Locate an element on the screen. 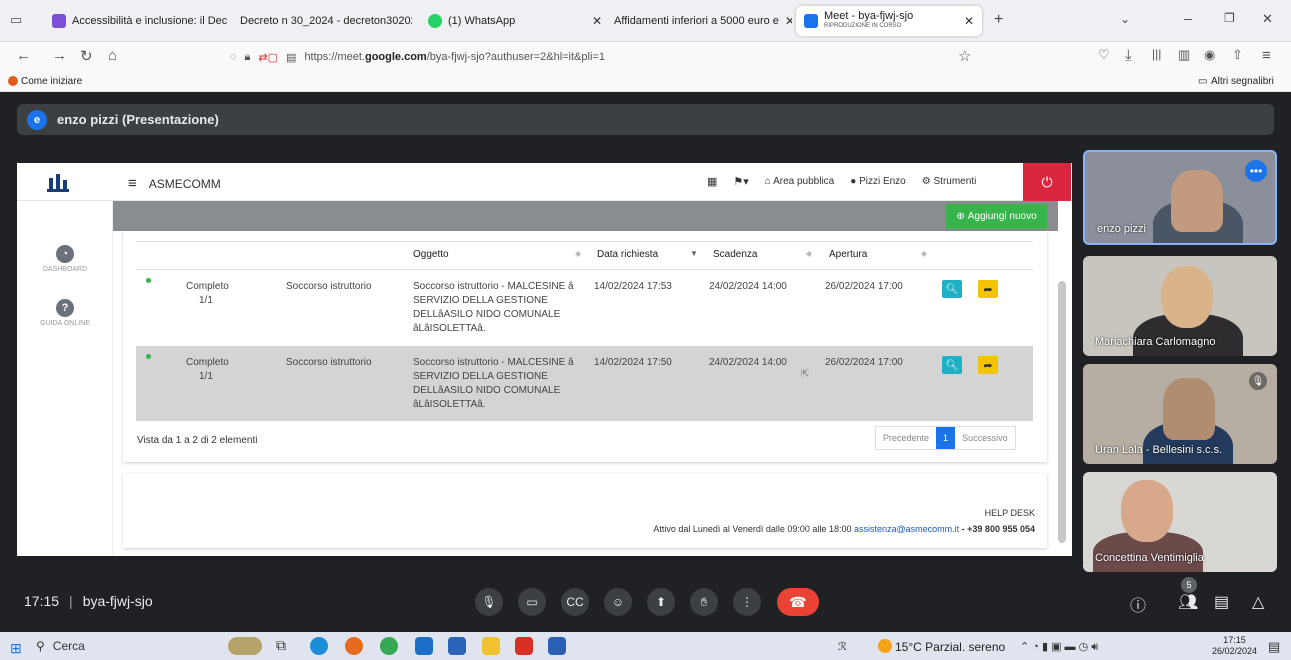 The width and height of the screenshot is (1291, 660). tab-list-icon: ▭ is located at coordinates (16, 20).